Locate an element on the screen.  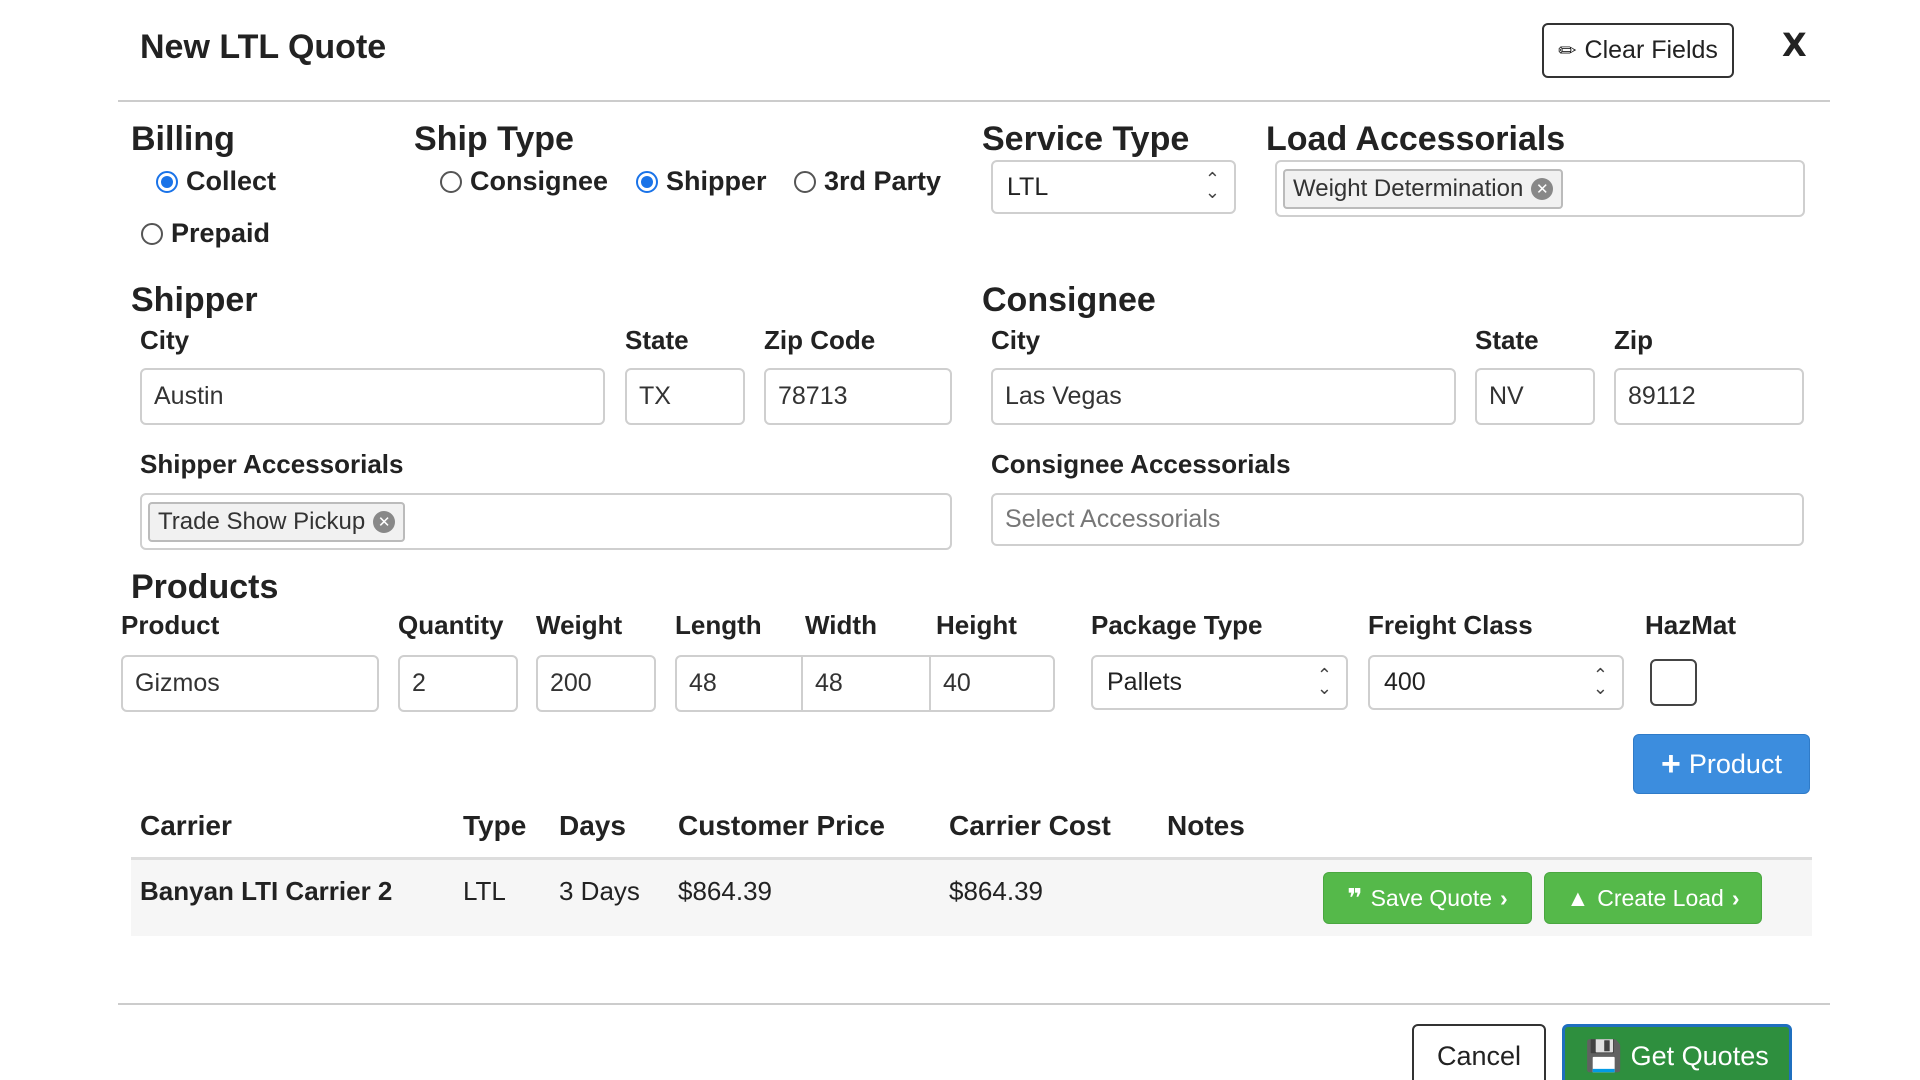
carrier-cost-header: Carrier Cost is located at coordinates (1030, 825).